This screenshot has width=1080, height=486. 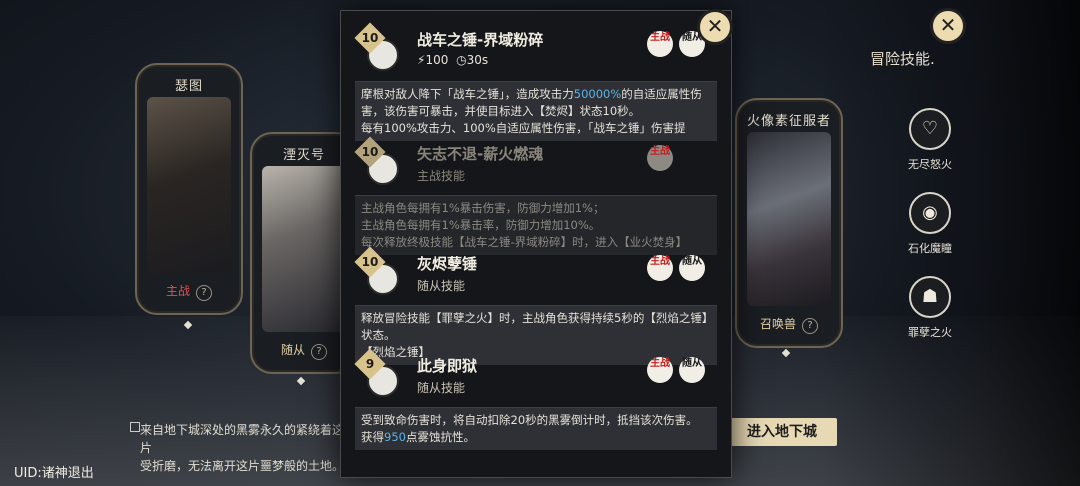 I want to click on skill-title: 此身即狱, so click(x=447, y=366).